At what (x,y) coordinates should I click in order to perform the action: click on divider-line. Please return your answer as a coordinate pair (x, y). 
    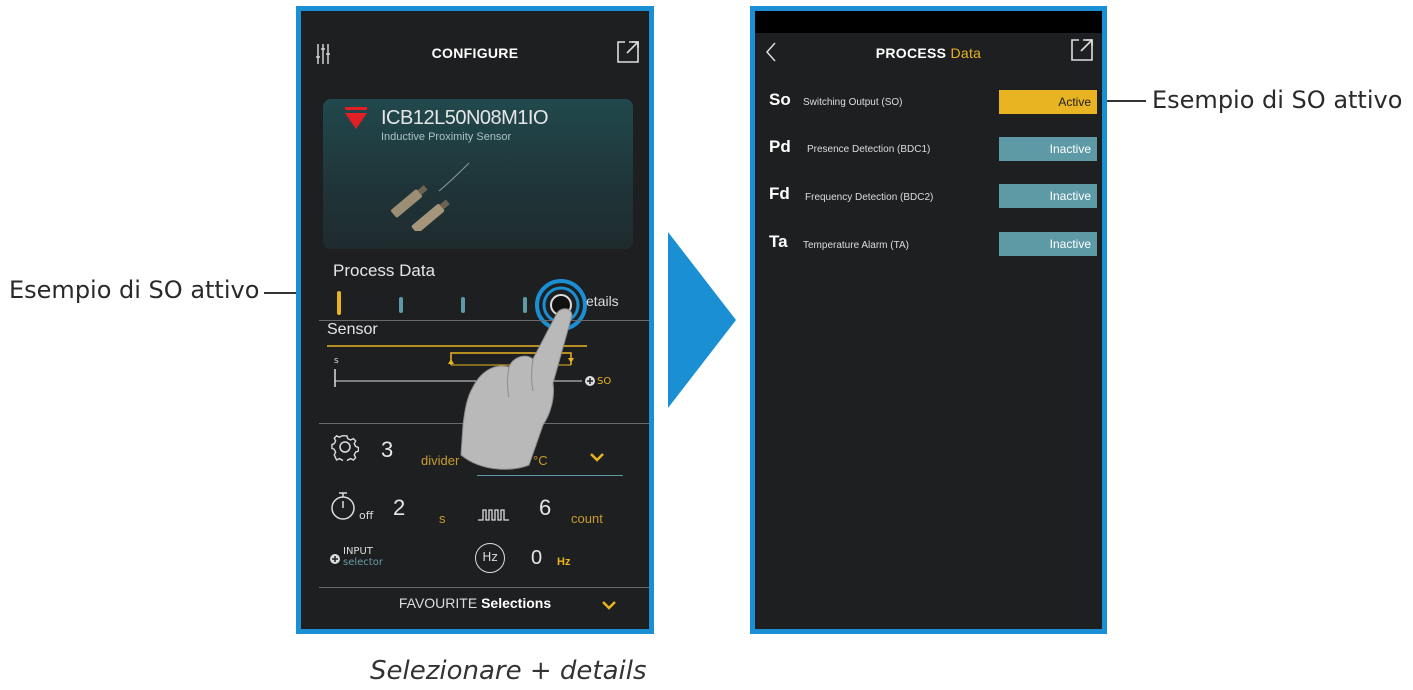
    Looking at the image, I should click on (484, 587).